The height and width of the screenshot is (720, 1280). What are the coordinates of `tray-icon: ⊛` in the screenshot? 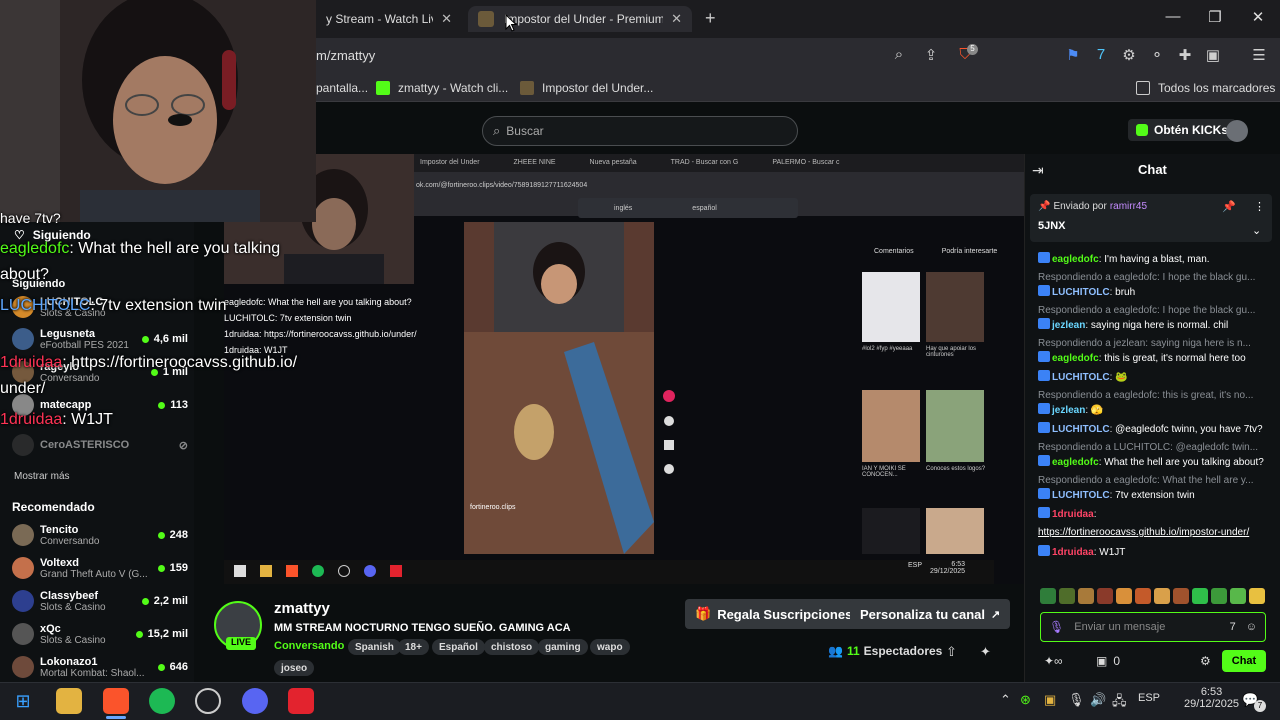 It's located at (1025, 700).